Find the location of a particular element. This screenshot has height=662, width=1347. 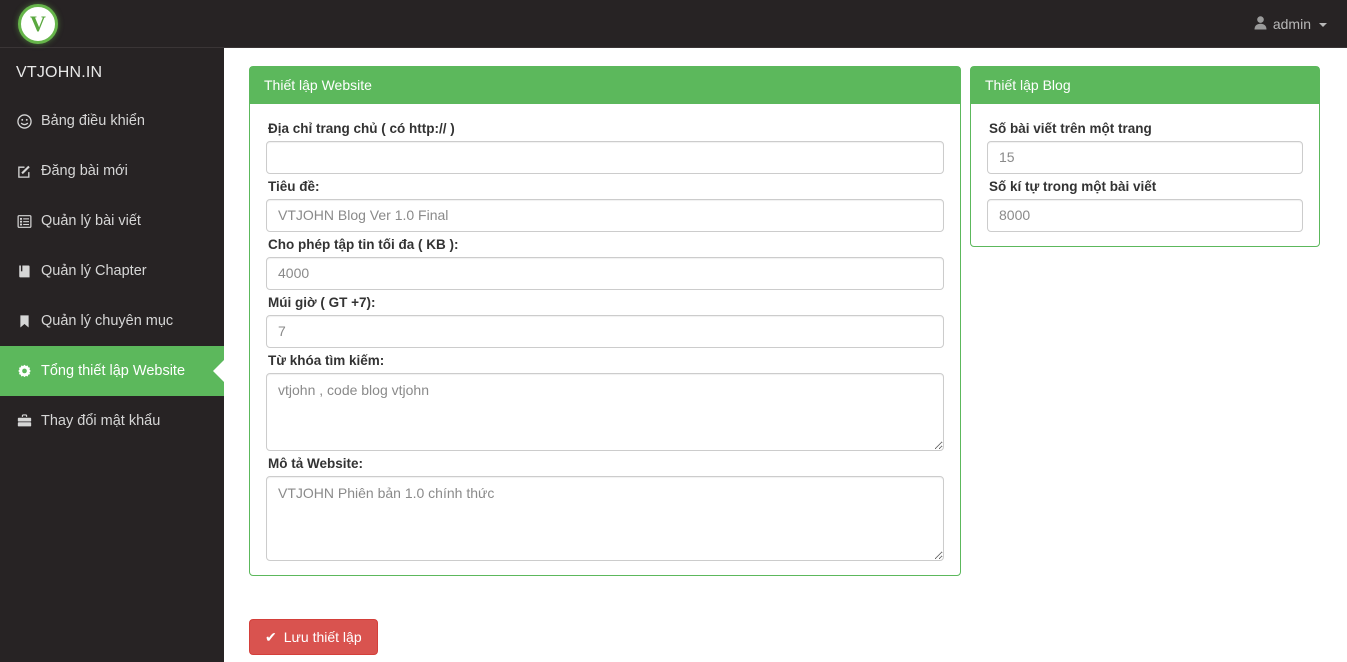

site-title-label: Tiêu đề: is located at coordinates (294, 186).